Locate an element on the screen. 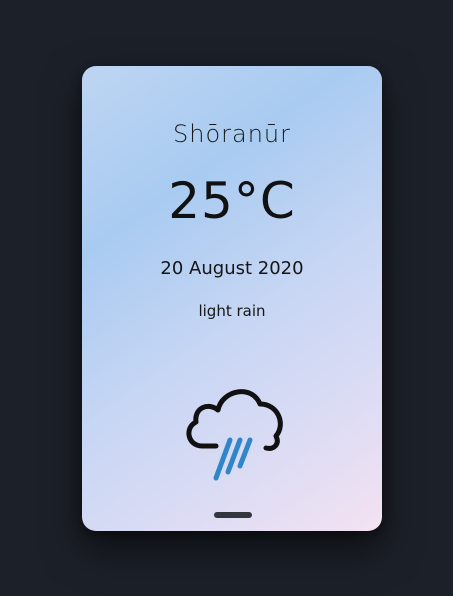 Image resolution: width=453 pixels, height=596 pixels. date-label: 20 August 2020 is located at coordinates (232, 268).